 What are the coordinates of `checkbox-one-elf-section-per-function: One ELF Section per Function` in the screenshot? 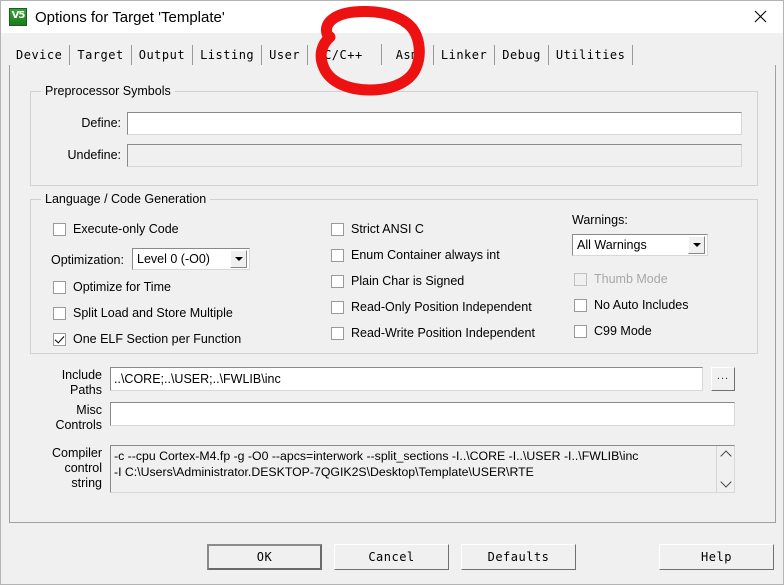 It's located at (147, 339).